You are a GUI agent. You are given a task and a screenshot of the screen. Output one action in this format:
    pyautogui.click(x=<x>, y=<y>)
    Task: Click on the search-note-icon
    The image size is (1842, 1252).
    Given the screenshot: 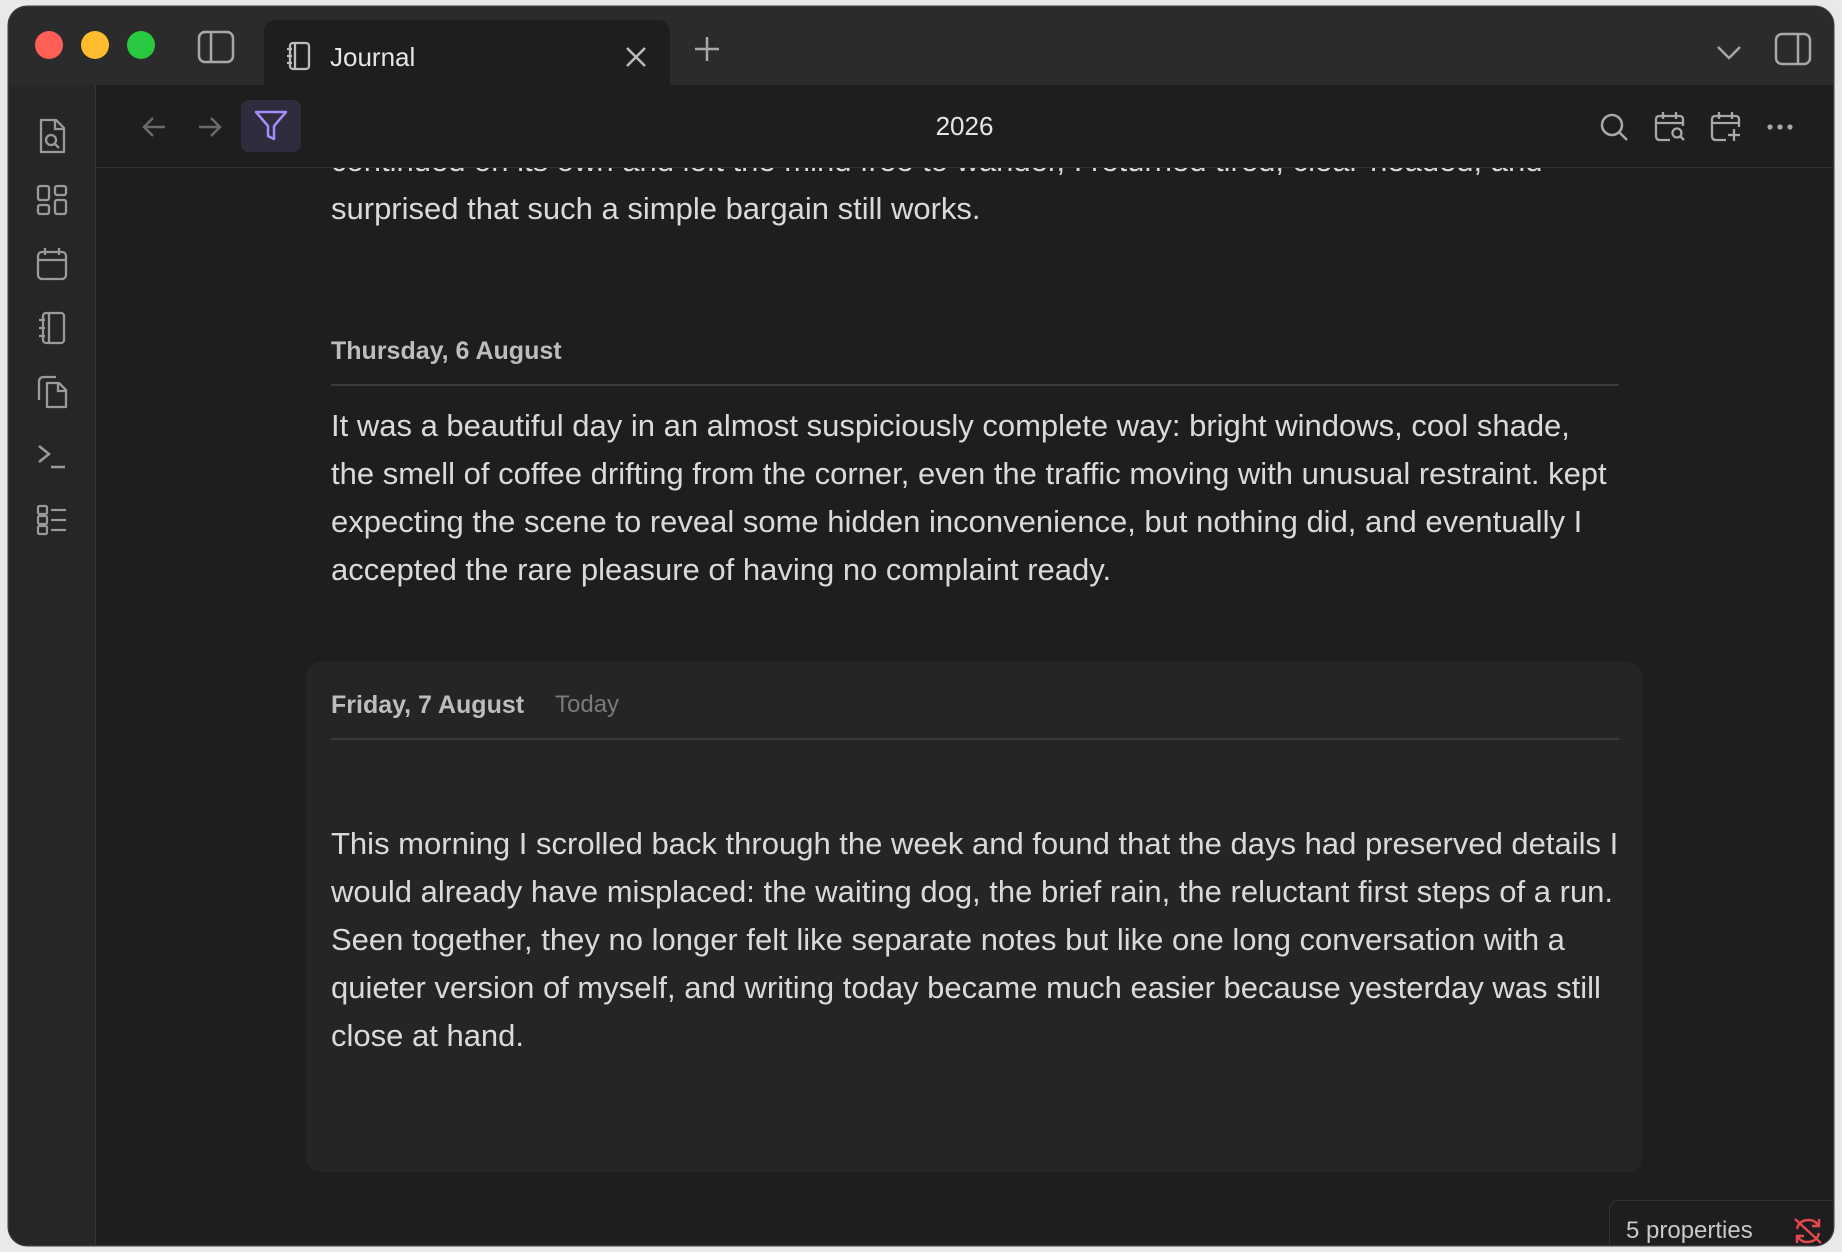 What is the action you would take?
    pyautogui.click(x=52, y=136)
    